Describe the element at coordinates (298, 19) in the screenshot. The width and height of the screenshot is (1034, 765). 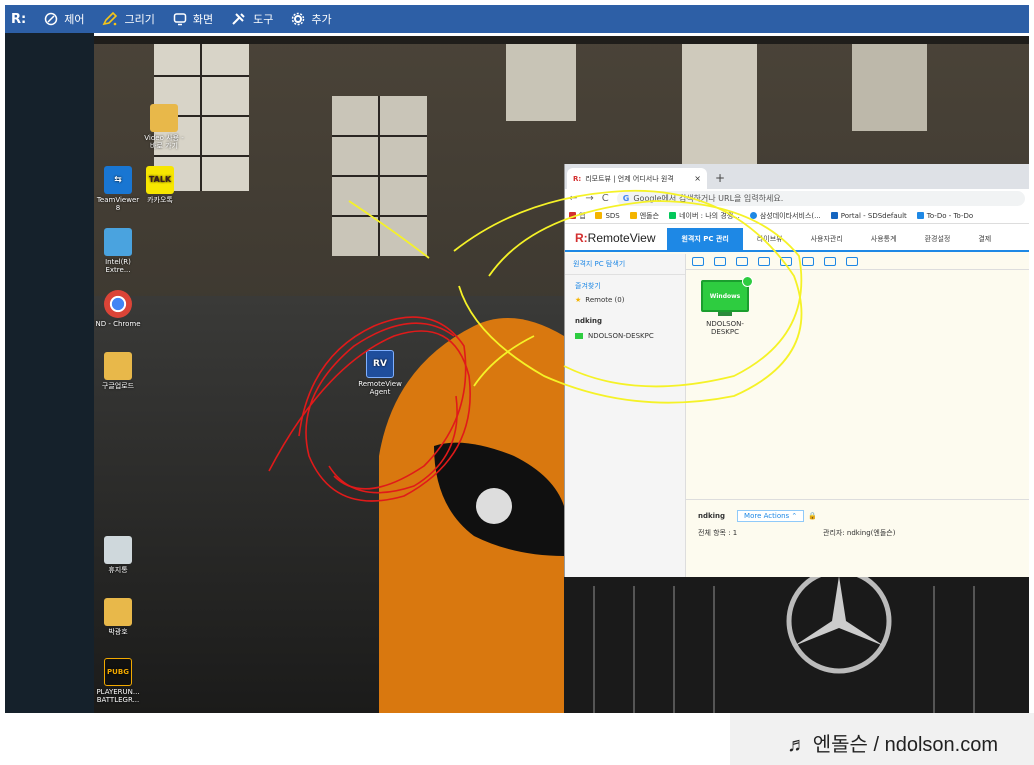
I see `gear-icon` at that location.